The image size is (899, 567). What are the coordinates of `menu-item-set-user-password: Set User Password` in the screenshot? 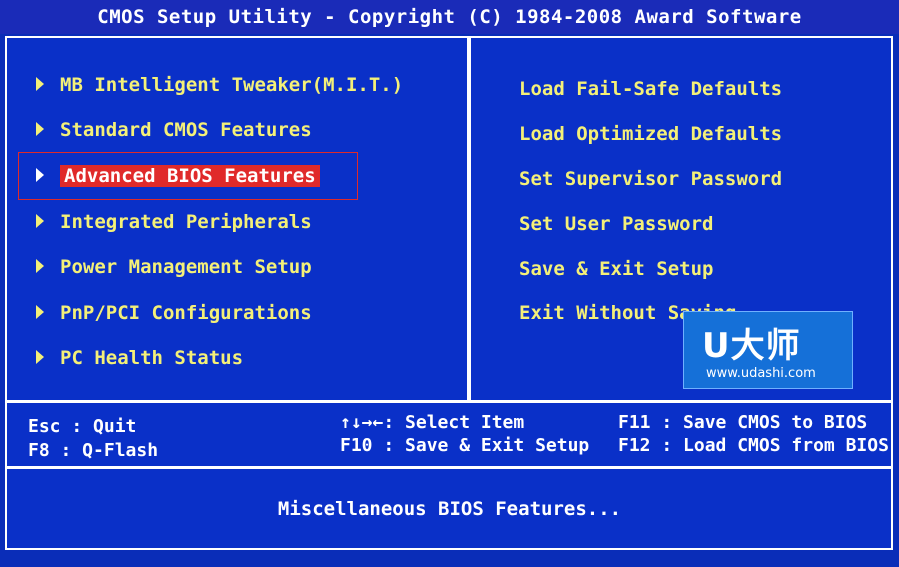 It's located at (616, 224).